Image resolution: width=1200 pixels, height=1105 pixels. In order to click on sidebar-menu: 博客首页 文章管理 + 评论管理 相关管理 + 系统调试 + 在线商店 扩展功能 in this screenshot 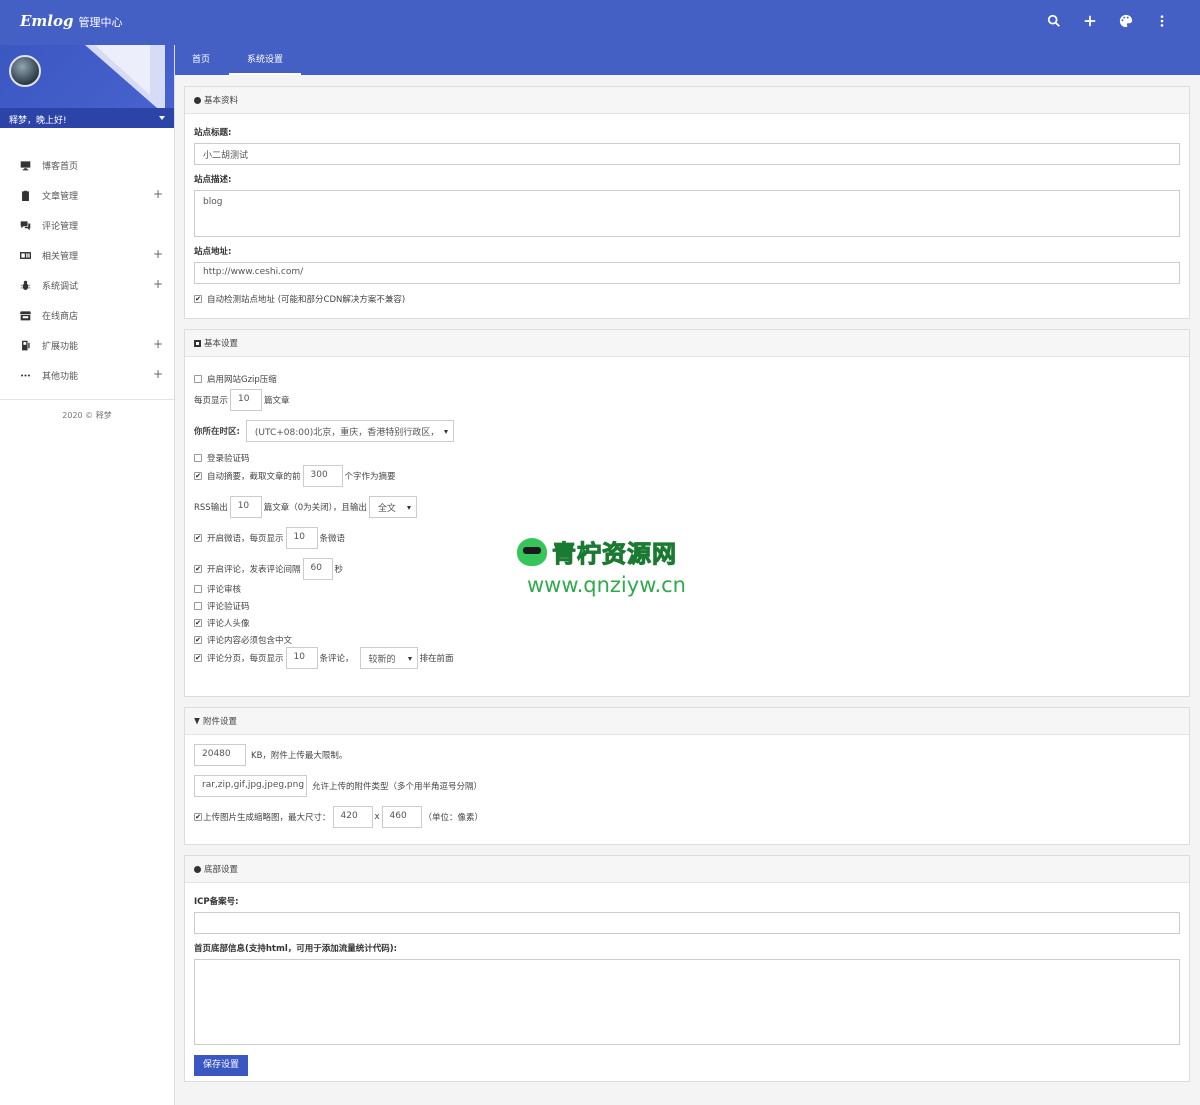, I will do `click(87, 270)`.